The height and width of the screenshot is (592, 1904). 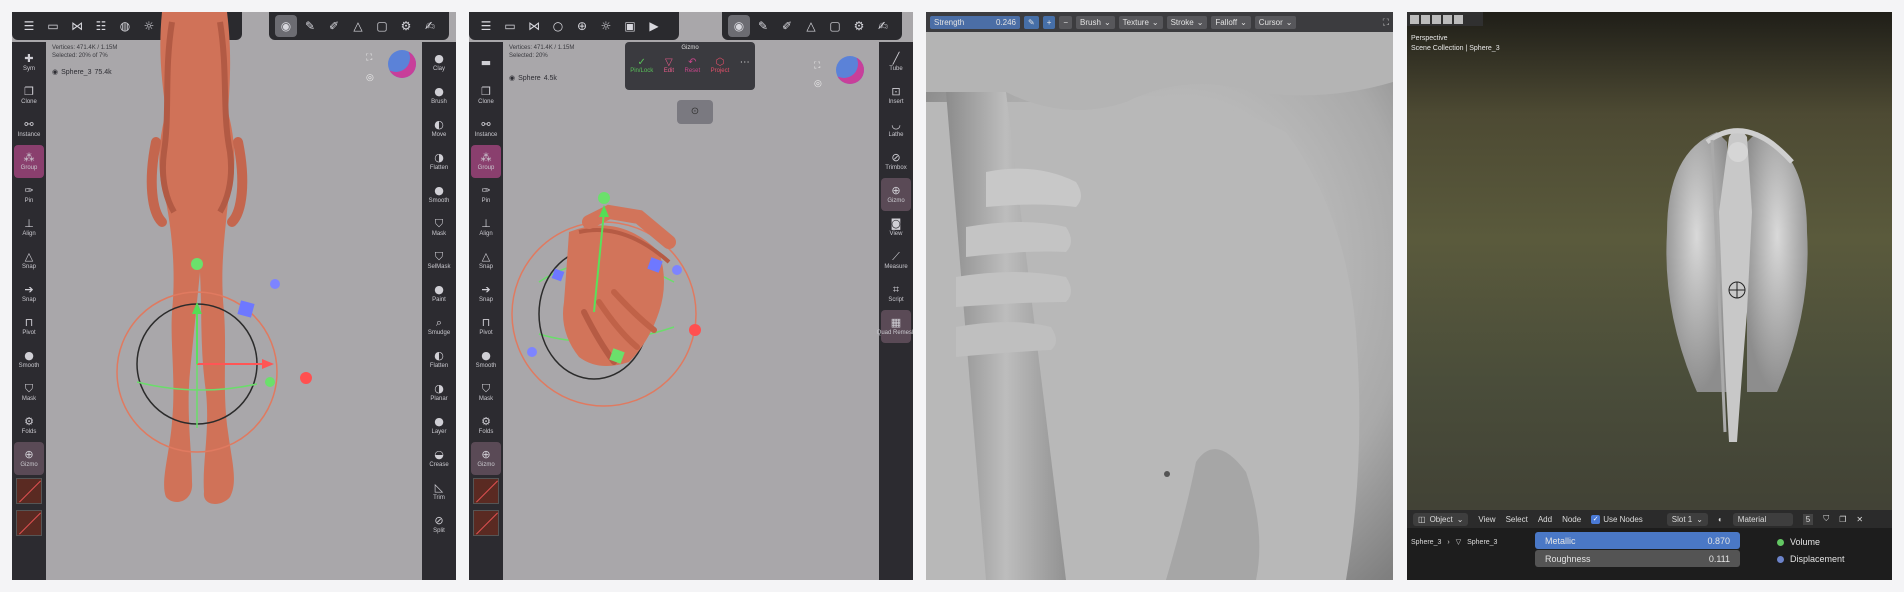 What do you see at coordinates (29, 124) in the screenshot?
I see `instance-icon: ⚯` at bounding box center [29, 124].